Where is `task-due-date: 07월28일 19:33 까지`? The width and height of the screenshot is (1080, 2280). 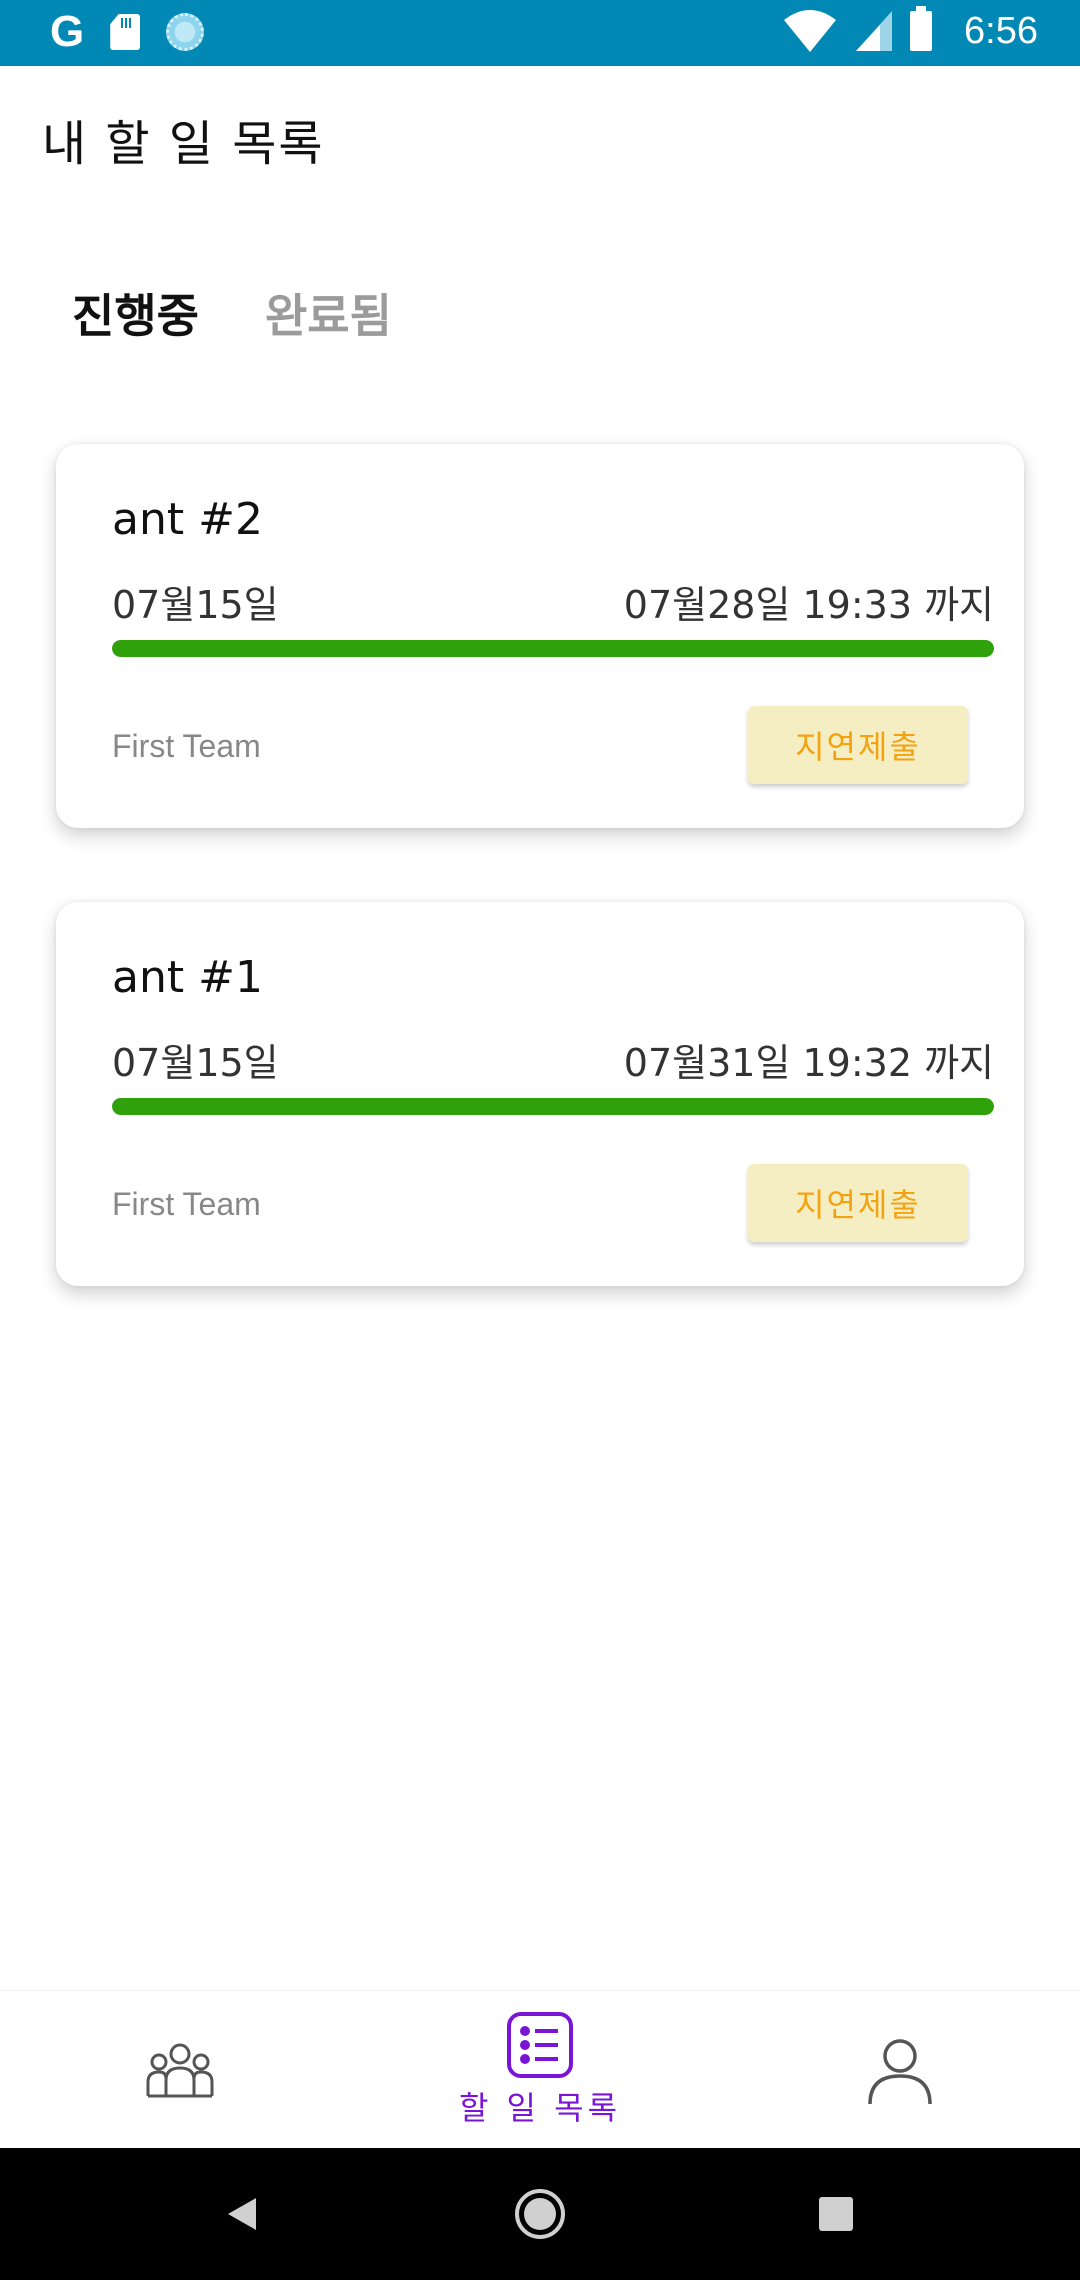
task-due-date: 07월28일 19:33 까지 is located at coordinates (808, 605).